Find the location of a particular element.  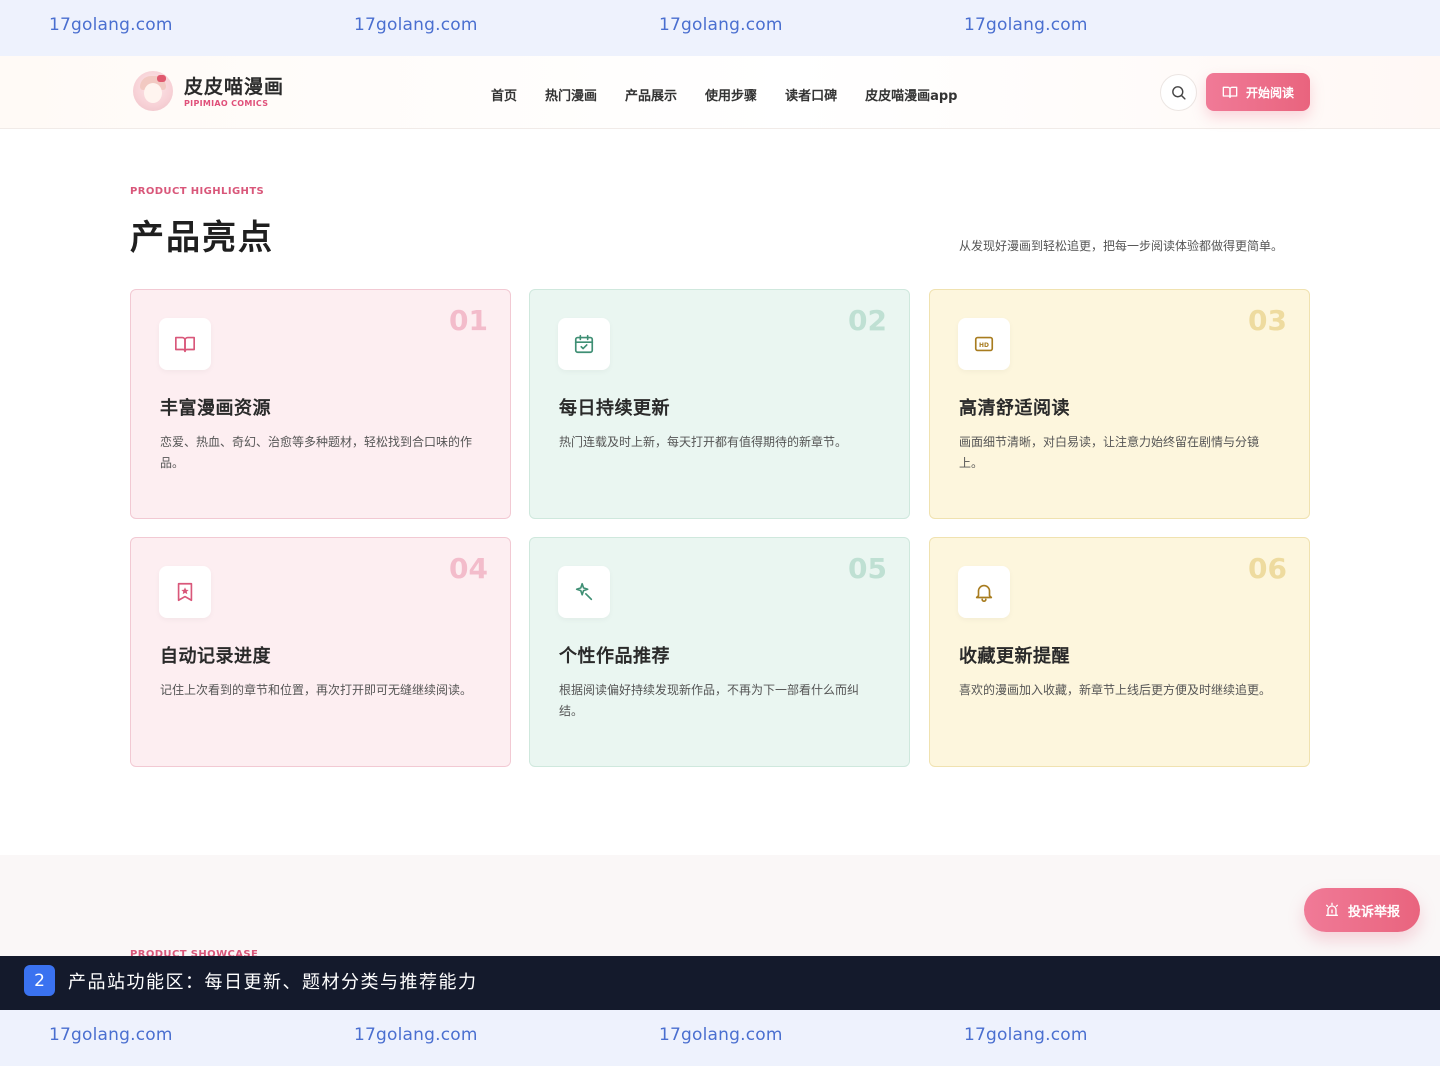

card-description: 记住上次看到的章节和位置，再次打开即可无缝继续阅读。 is located at coordinates (316, 690).